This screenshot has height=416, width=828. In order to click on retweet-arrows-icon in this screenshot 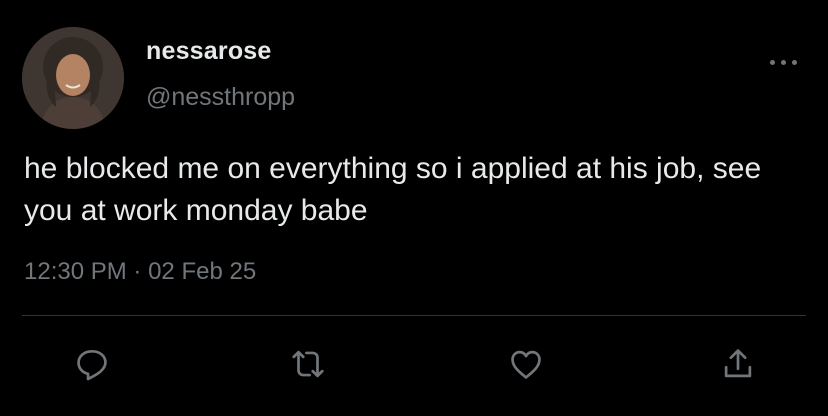, I will do `click(308, 364)`.